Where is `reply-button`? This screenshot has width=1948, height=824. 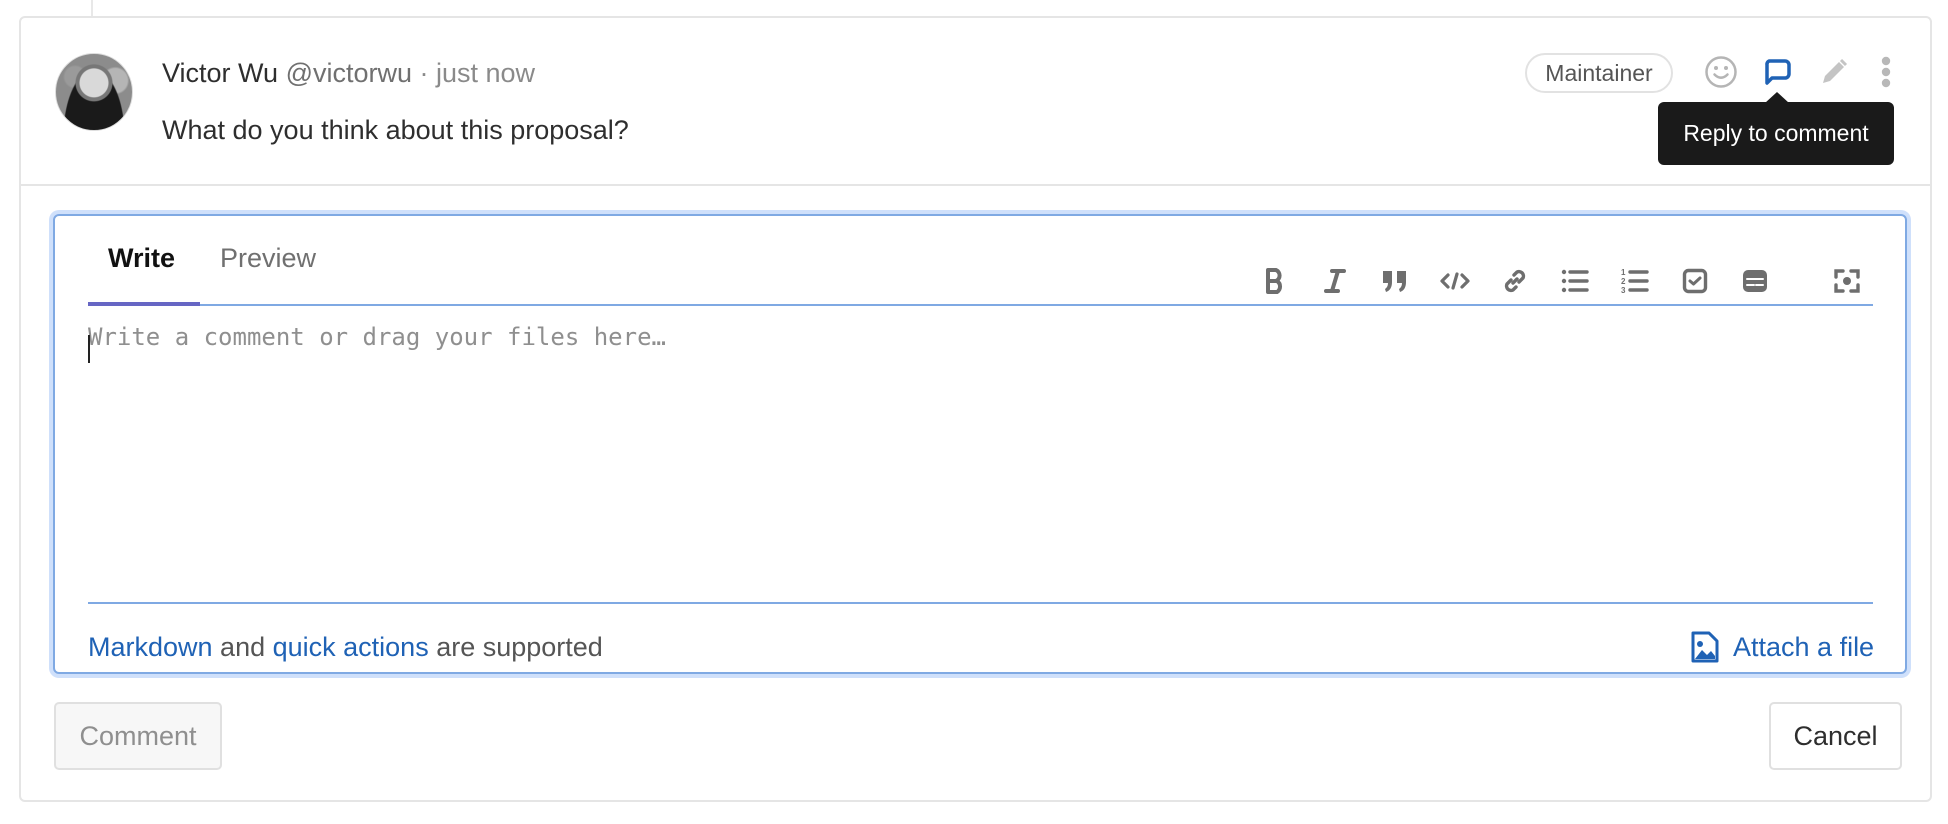 reply-button is located at coordinates (1777, 72).